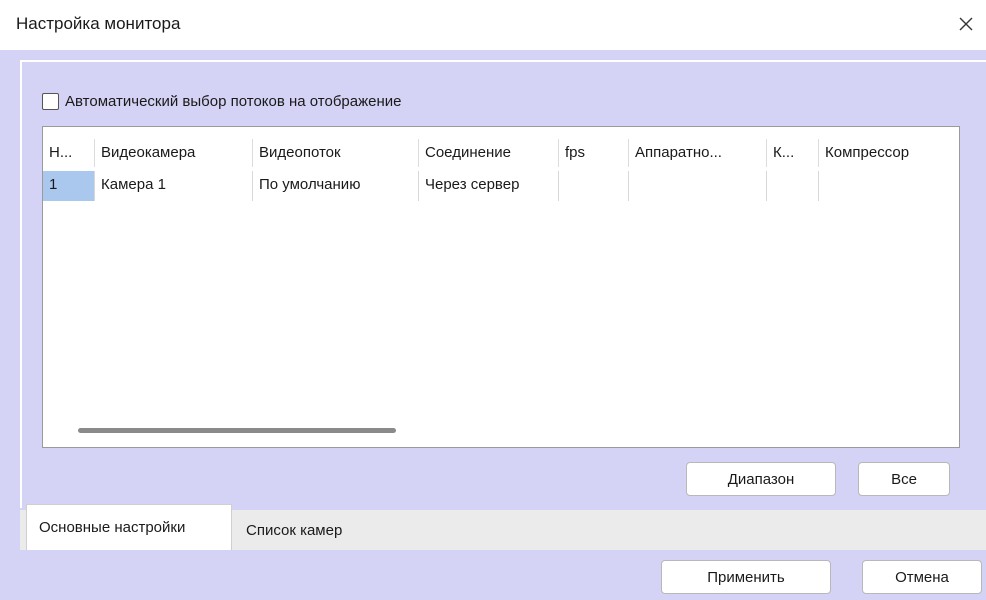  Describe the element at coordinates (294, 530) in the screenshot. I see `tab-label: Список камер` at that location.